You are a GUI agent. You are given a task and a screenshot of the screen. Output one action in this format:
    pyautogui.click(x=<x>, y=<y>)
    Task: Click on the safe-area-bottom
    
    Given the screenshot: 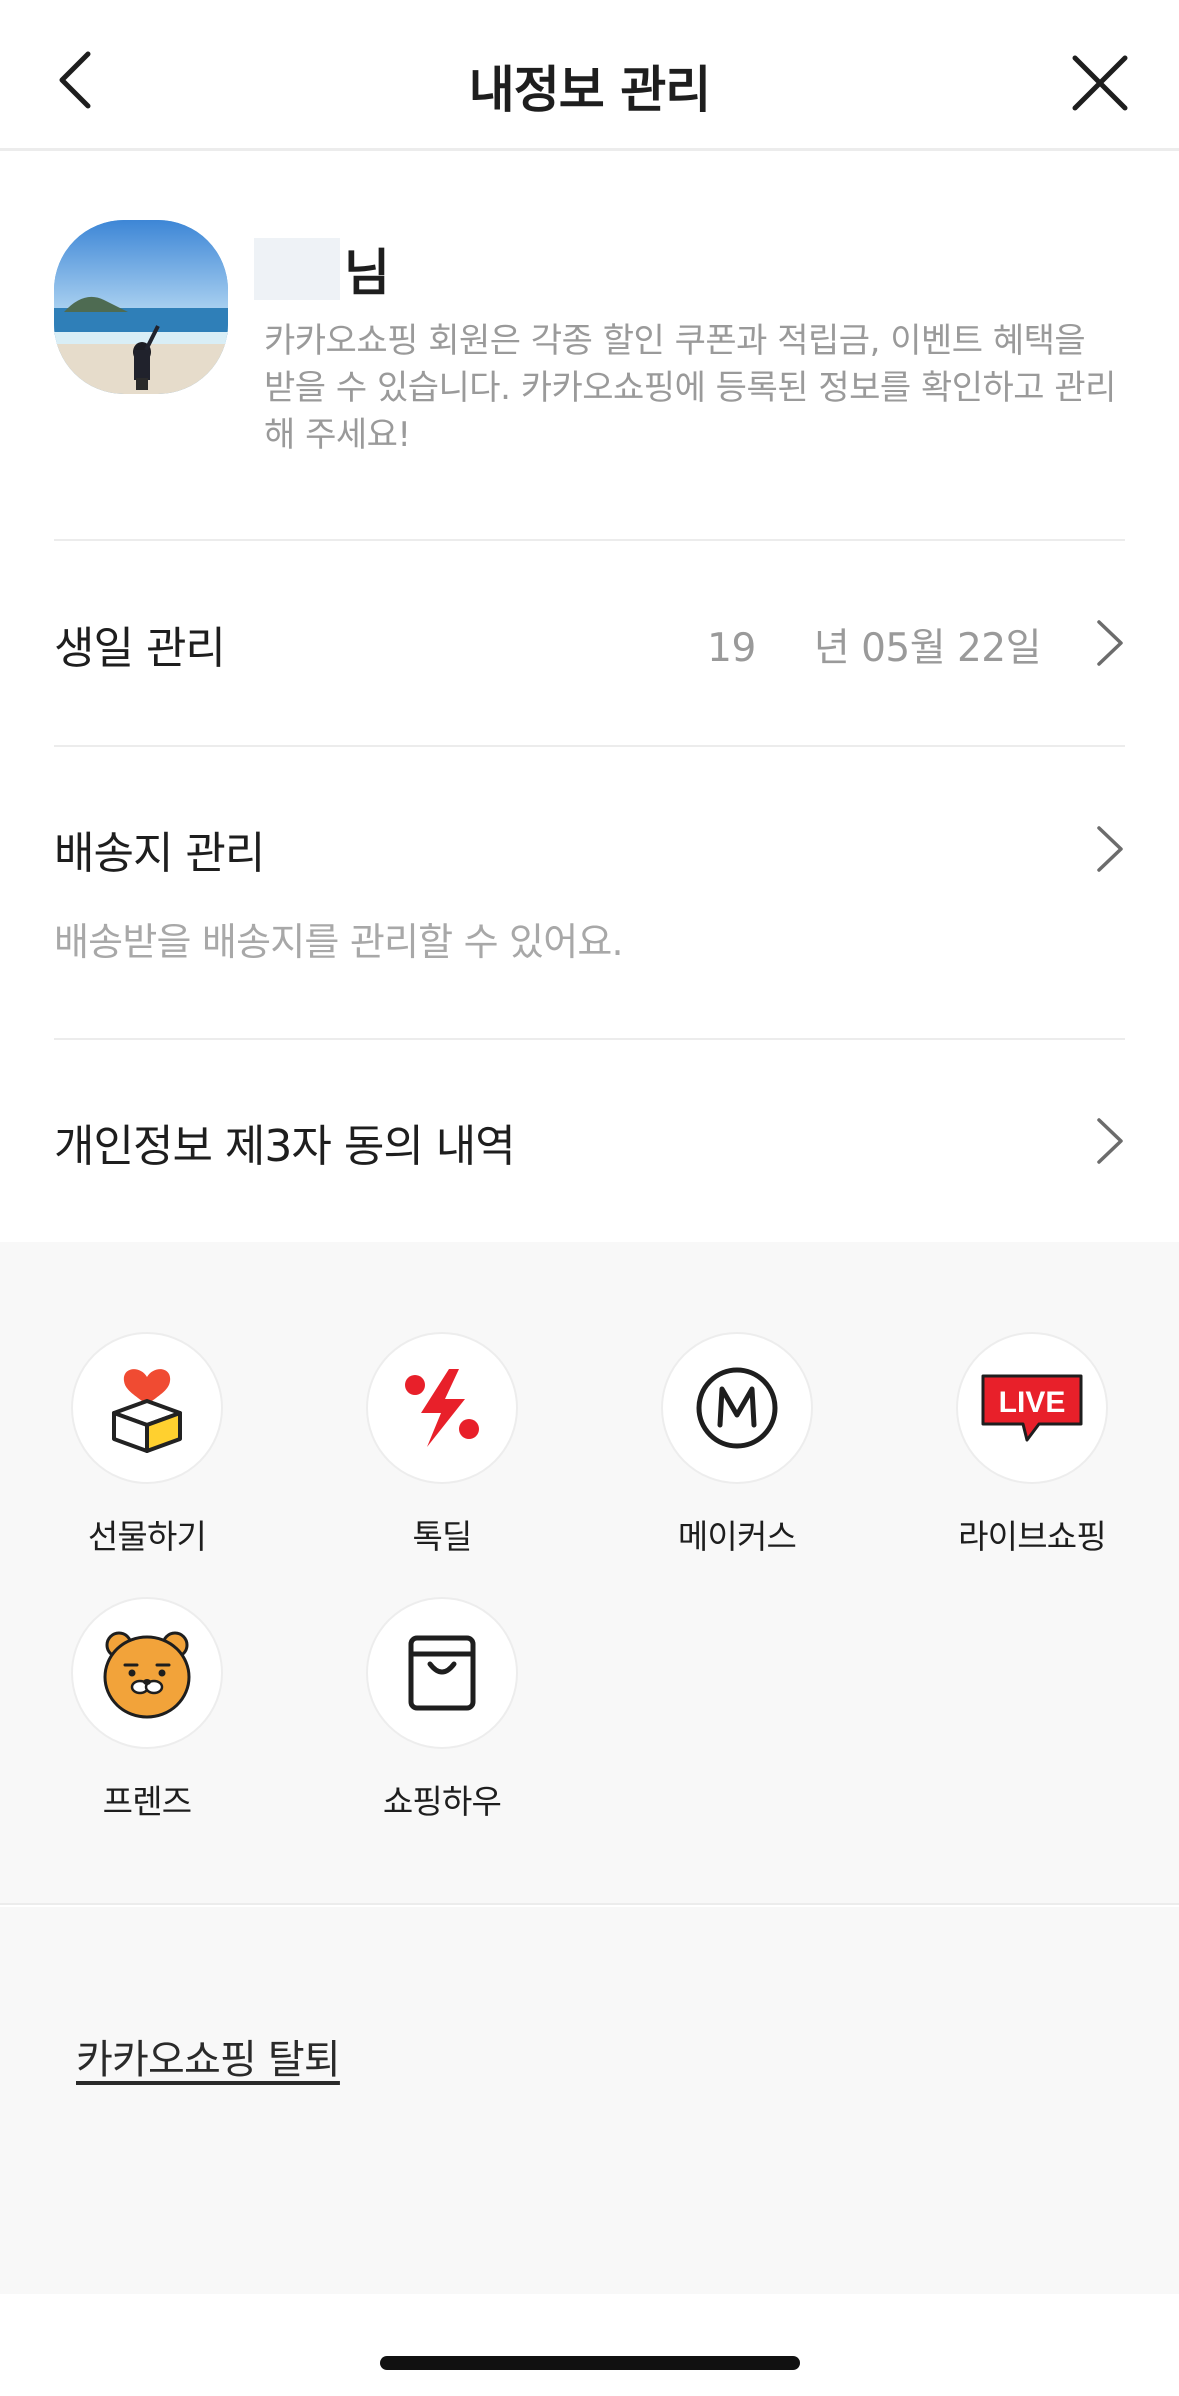 What is the action you would take?
    pyautogui.click(x=589, y=2345)
    